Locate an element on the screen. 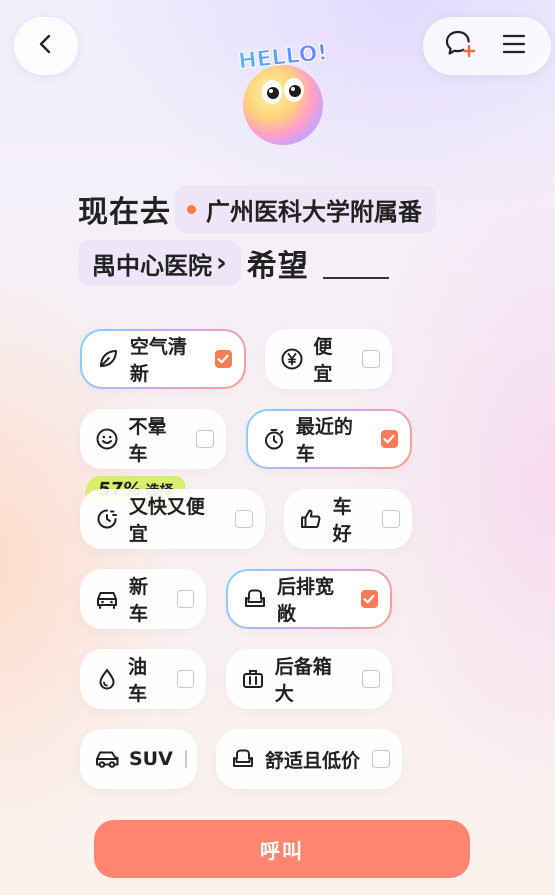 This screenshot has width=555, height=895. tag-option: 油车 is located at coordinates (143, 679).